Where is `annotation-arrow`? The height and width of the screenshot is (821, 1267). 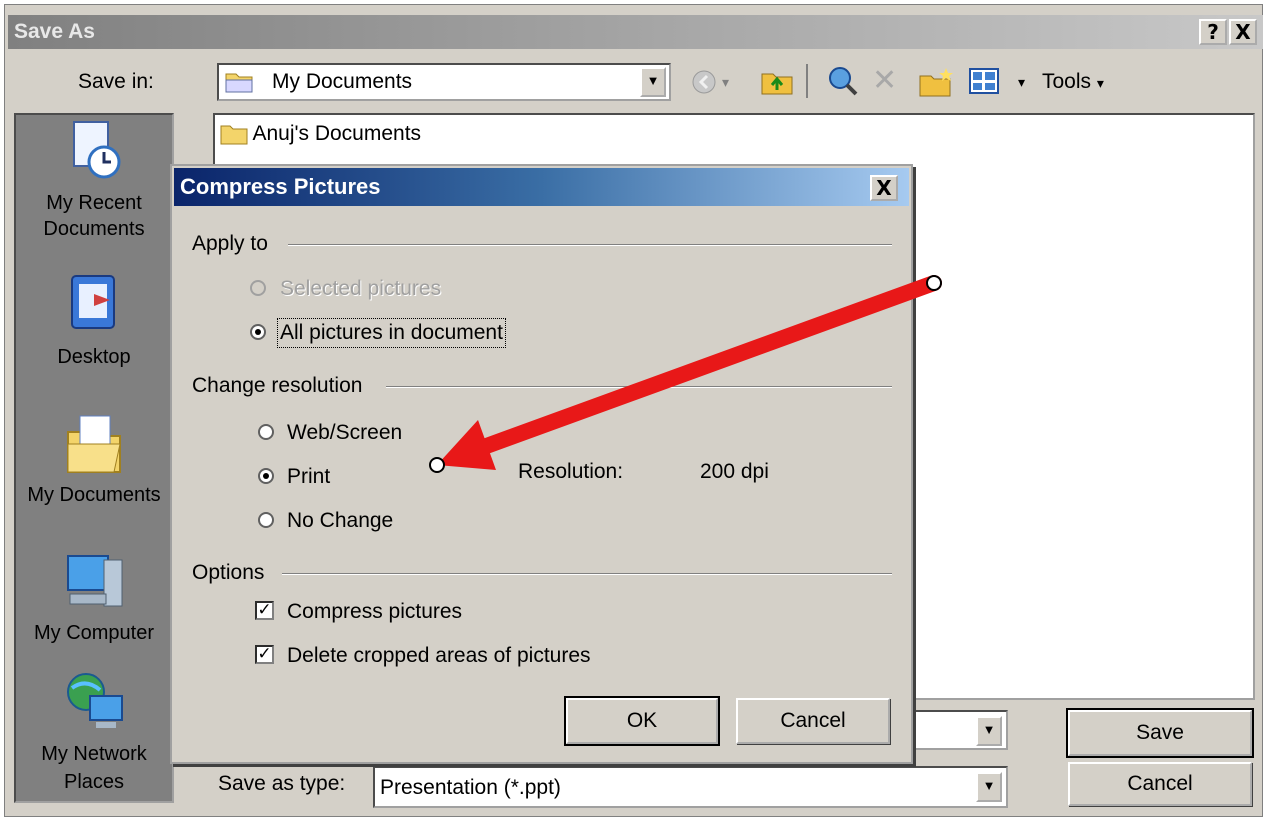
annotation-arrow is located at coordinates (685, 374).